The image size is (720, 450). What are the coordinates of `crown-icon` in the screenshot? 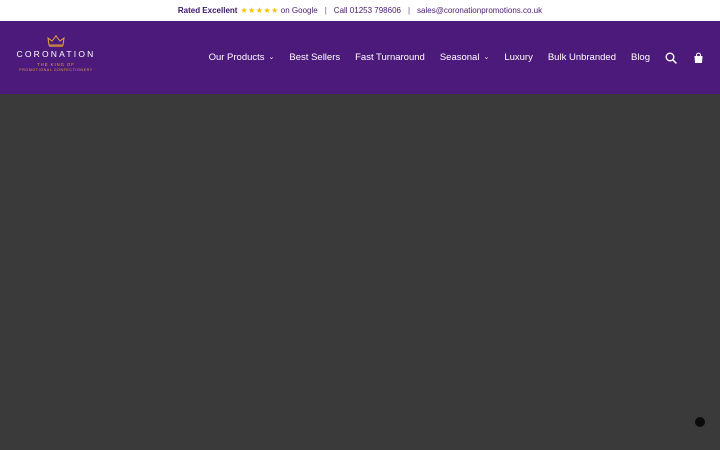 It's located at (56, 41).